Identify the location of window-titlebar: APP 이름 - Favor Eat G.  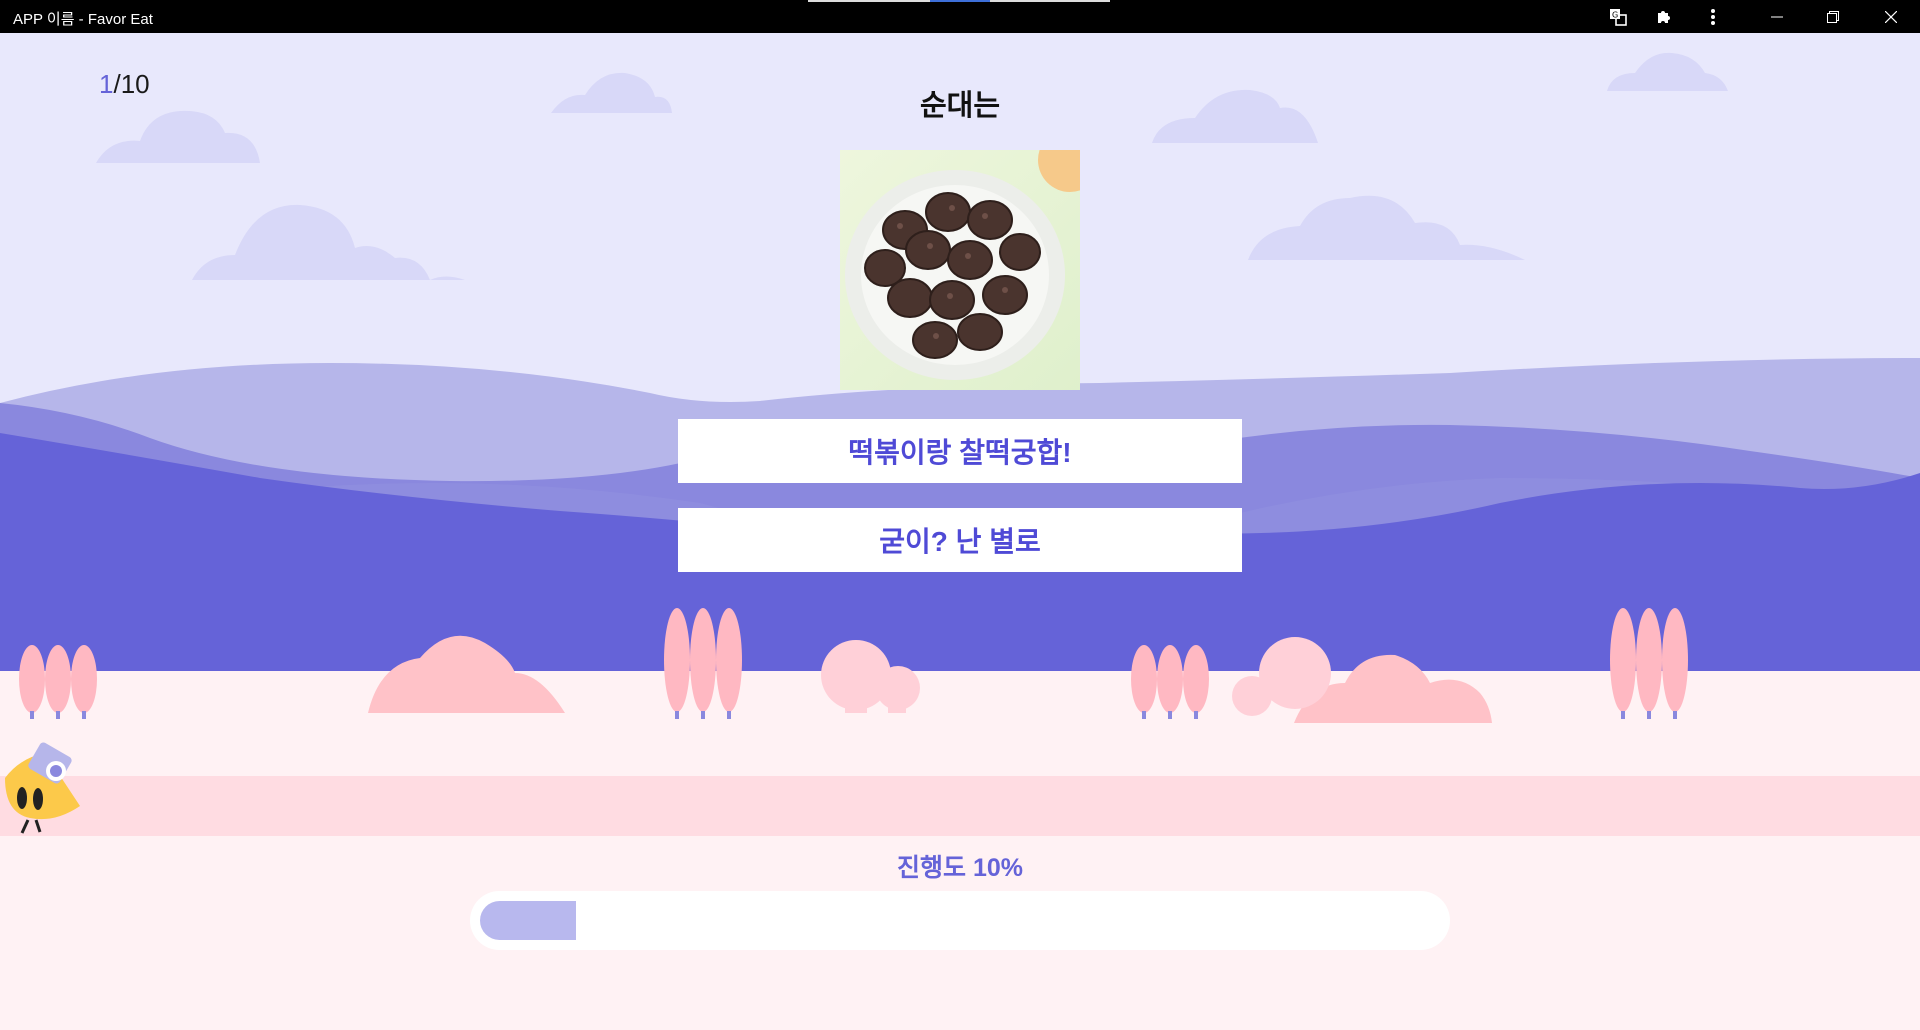
(960, 16).